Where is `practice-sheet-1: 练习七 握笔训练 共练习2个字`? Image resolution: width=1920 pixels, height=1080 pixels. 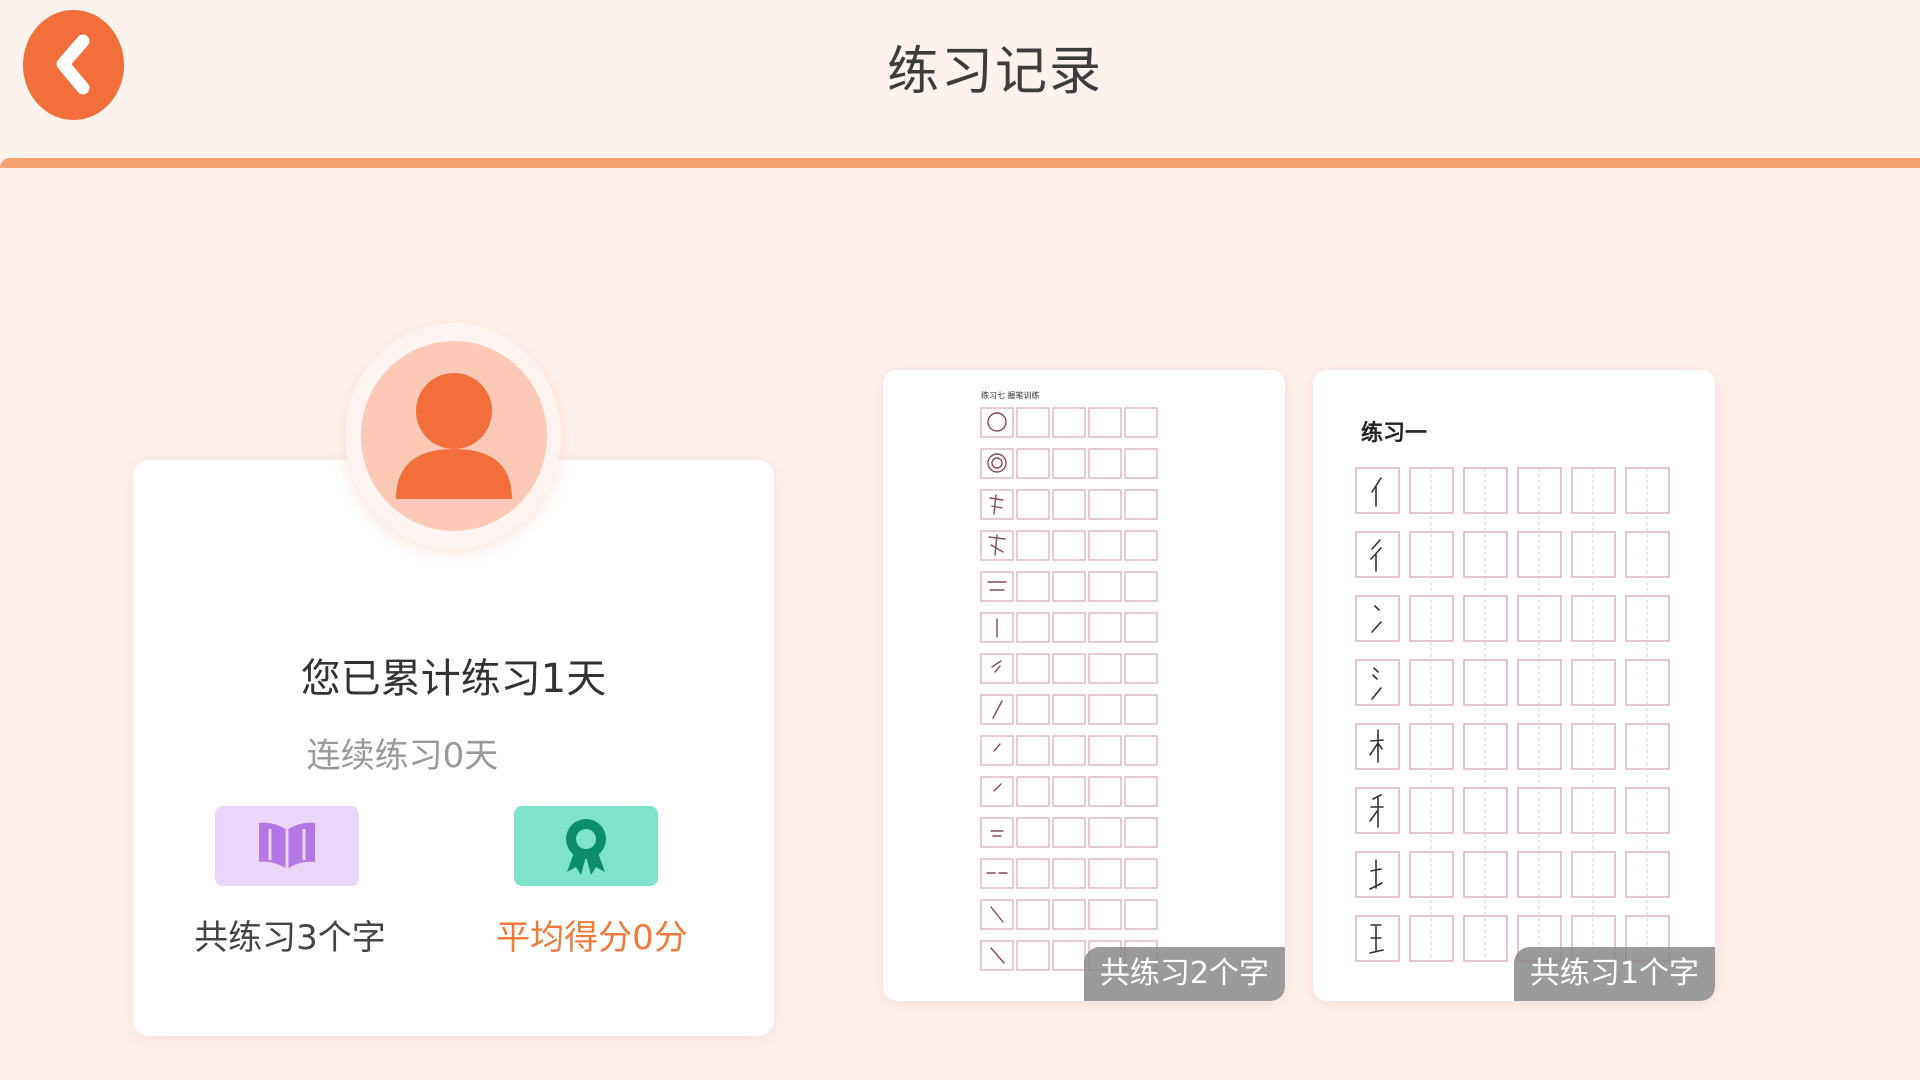
practice-sheet-1: 练习七 握笔训练 共练习2个字 is located at coordinates (1084, 685).